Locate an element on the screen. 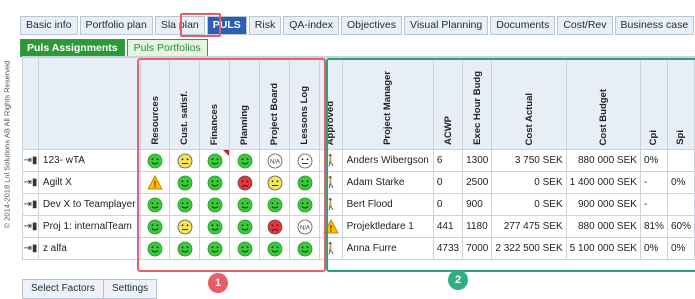 This screenshot has width=695, height=299. header-project-manager: Project Manager is located at coordinates (387, 103).